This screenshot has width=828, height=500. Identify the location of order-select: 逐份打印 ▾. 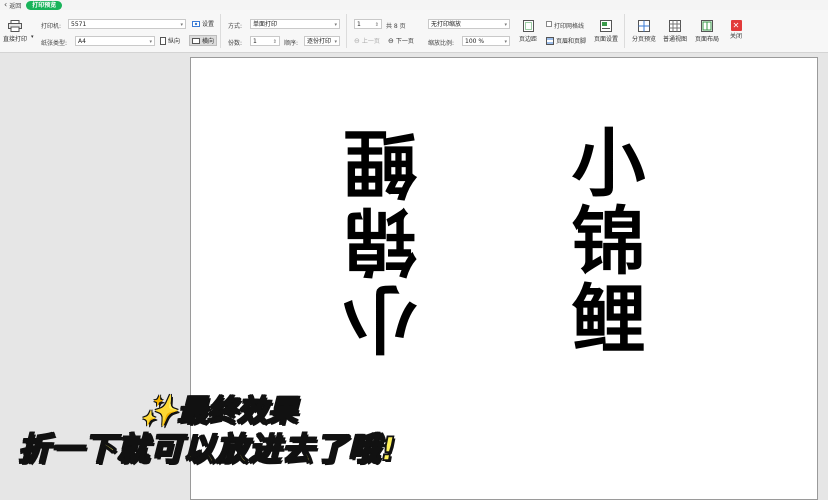
(322, 41).